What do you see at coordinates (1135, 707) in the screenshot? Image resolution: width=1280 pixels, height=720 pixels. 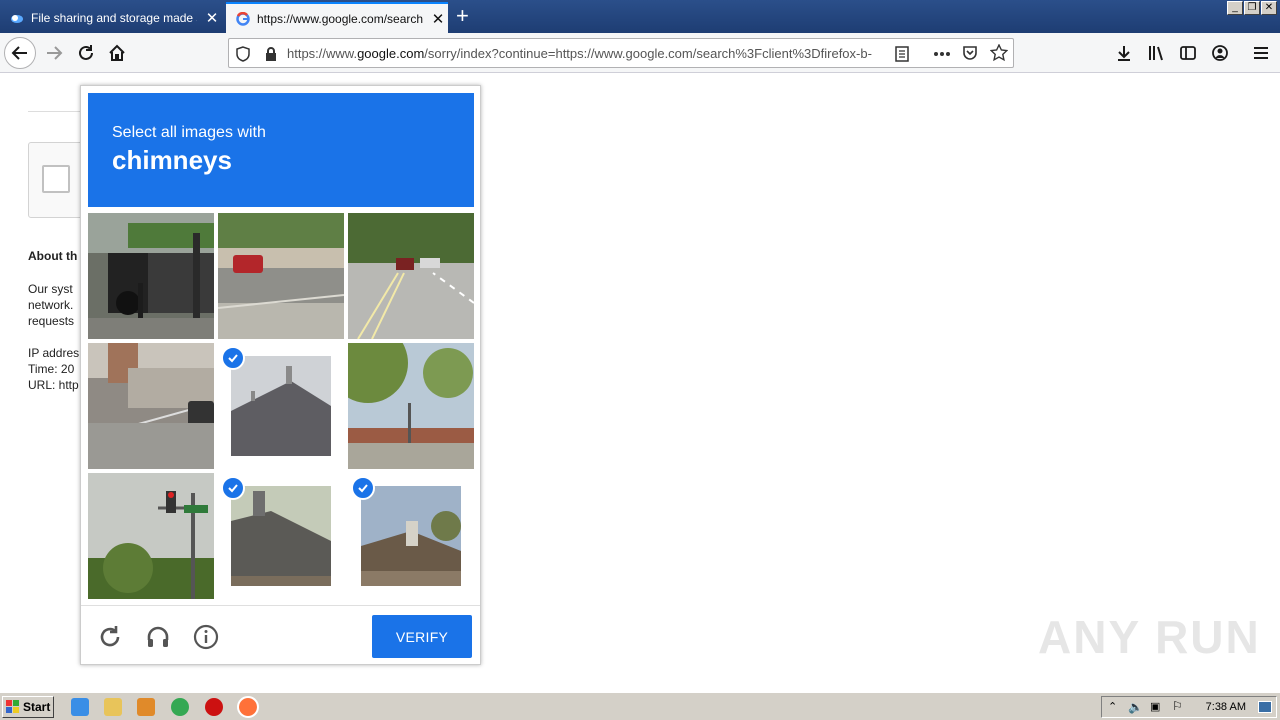 I see `volume-icon: 🔈` at bounding box center [1135, 707].